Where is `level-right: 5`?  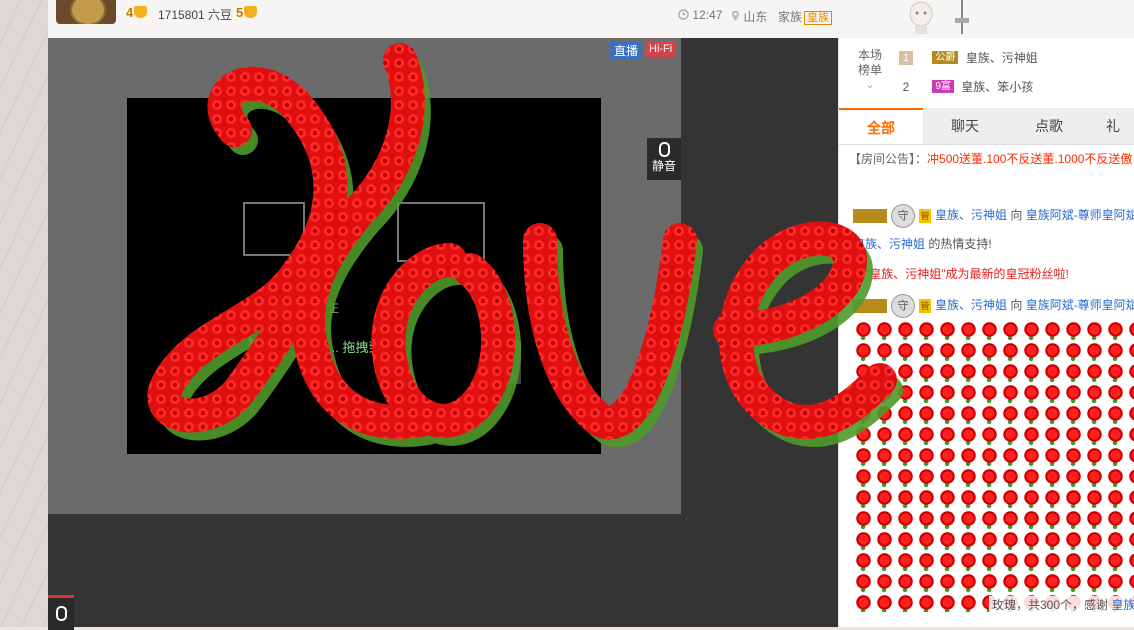 level-right: 5 is located at coordinates (247, 12).